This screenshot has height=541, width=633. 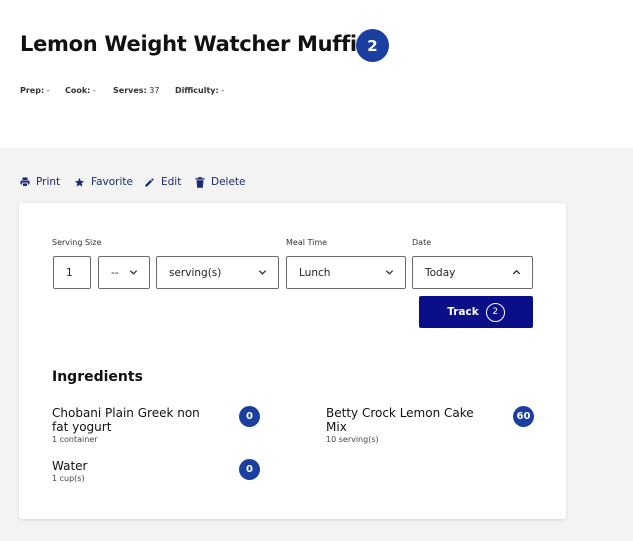 I want to click on edit-button: Edit, so click(x=162, y=182).